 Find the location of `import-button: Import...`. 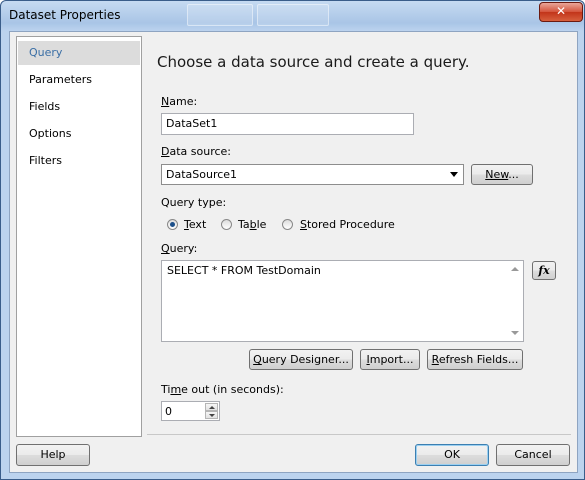

import-button: Import... is located at coordinates (390, 359).